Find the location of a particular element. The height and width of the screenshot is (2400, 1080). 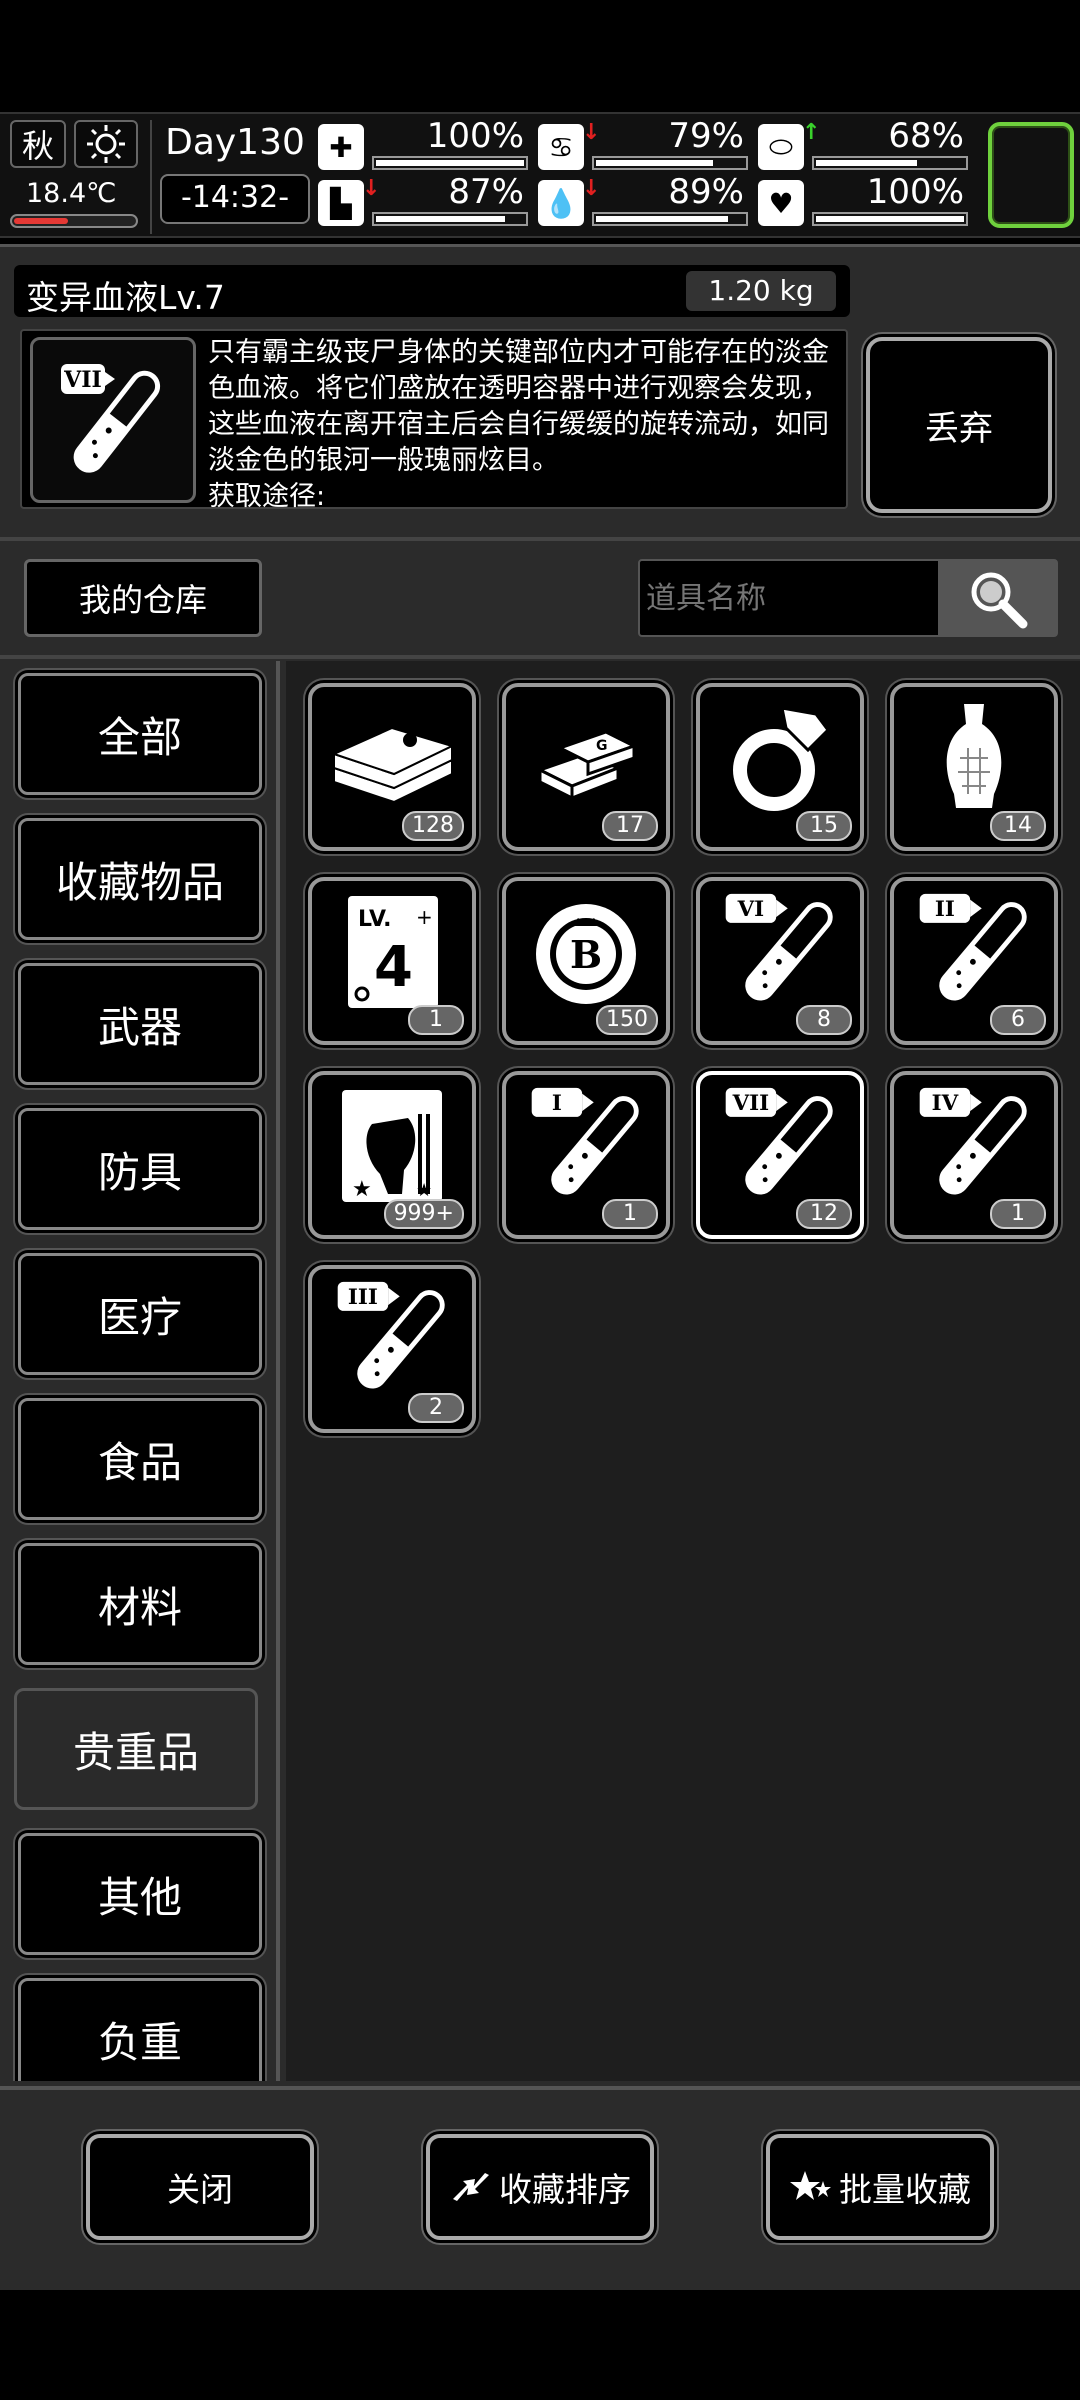

vial-numeral: IV is located at coordinates (945, 1103).